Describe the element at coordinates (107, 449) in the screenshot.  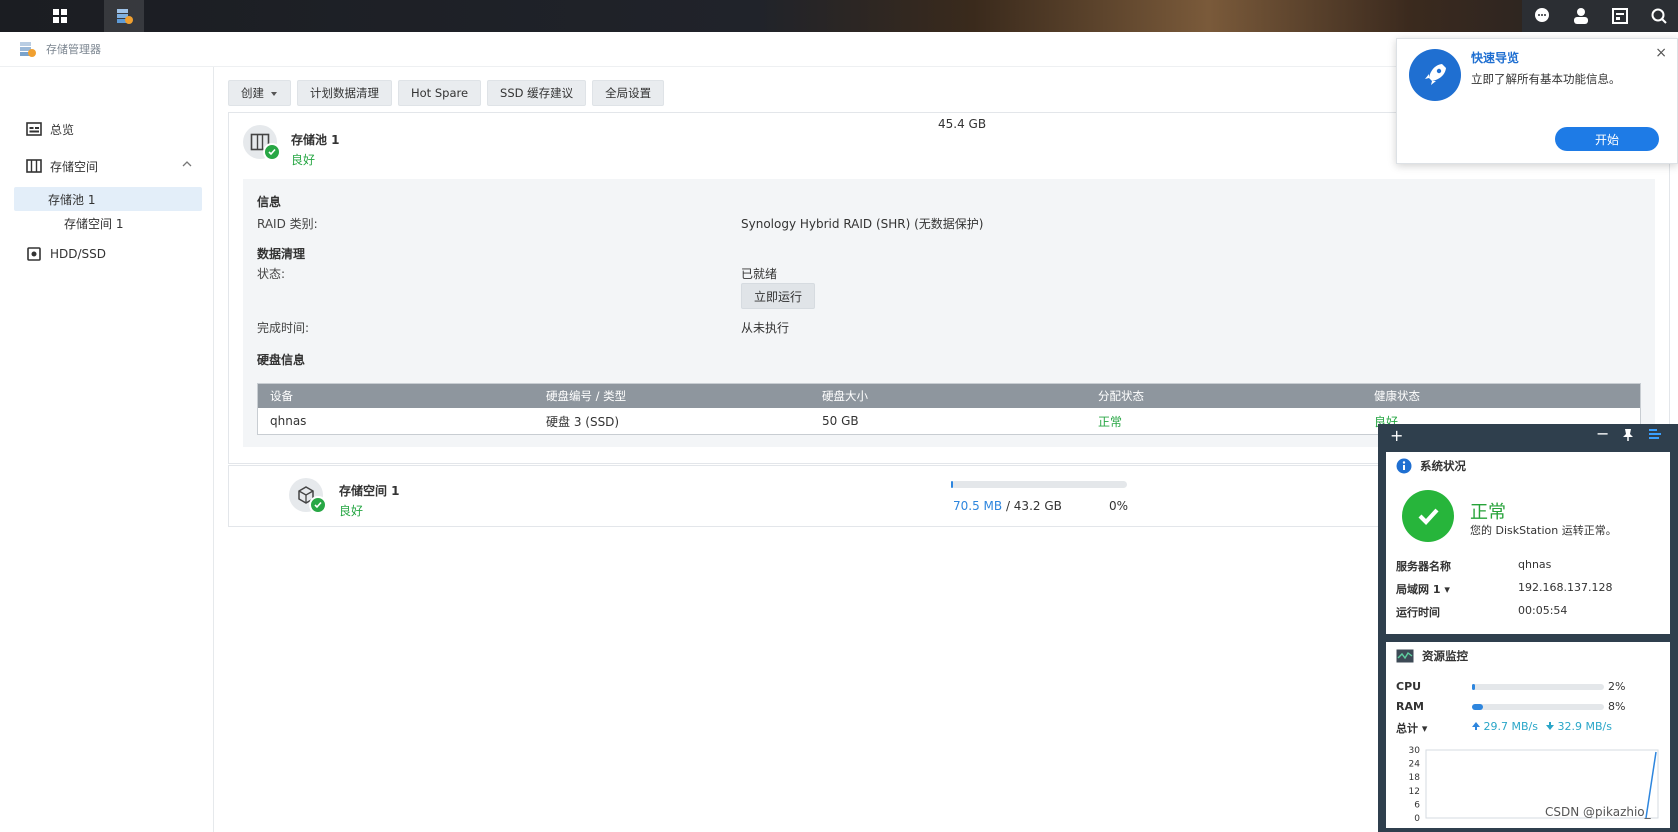
I see `sidebar: 总览 存储空间 存储池 1 存储空间 1 HDD/SSD` at that location.